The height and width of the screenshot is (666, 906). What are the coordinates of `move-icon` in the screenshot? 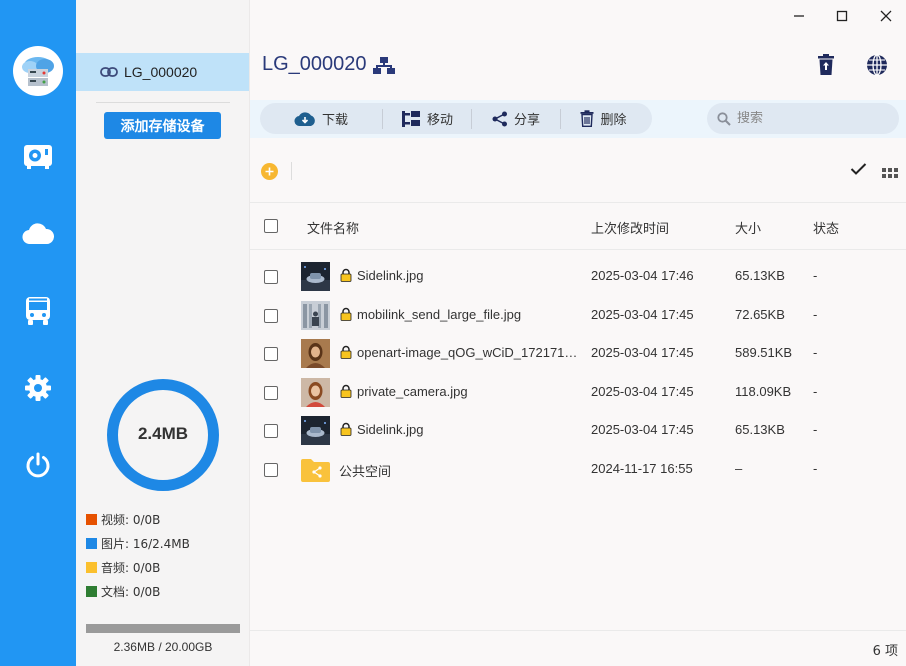 It's located at (410, 118).